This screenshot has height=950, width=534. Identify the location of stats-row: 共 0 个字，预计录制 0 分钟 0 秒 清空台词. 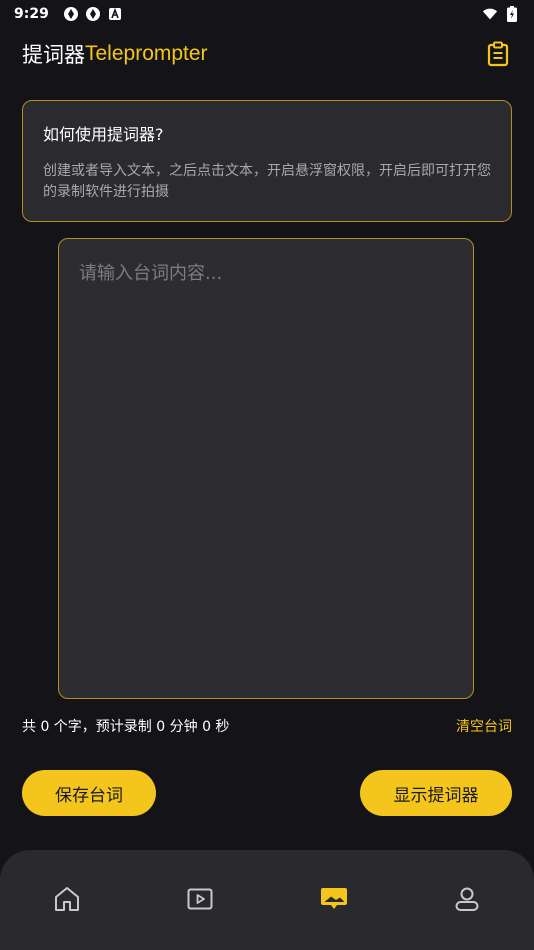
(267, 726).